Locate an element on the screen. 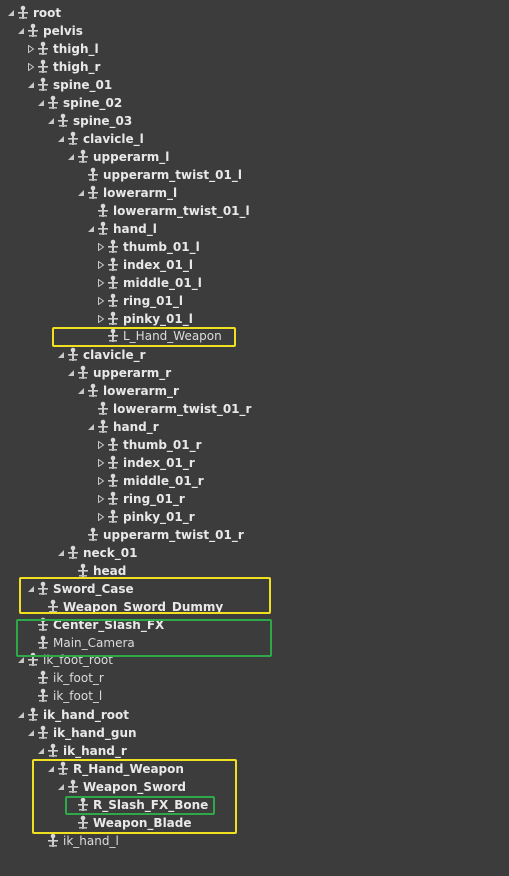 Image resolution: width=509 pixels, height=876 pixels. tree-row-middle-01-l: middle_01_l is located at coordinates (149, 283).